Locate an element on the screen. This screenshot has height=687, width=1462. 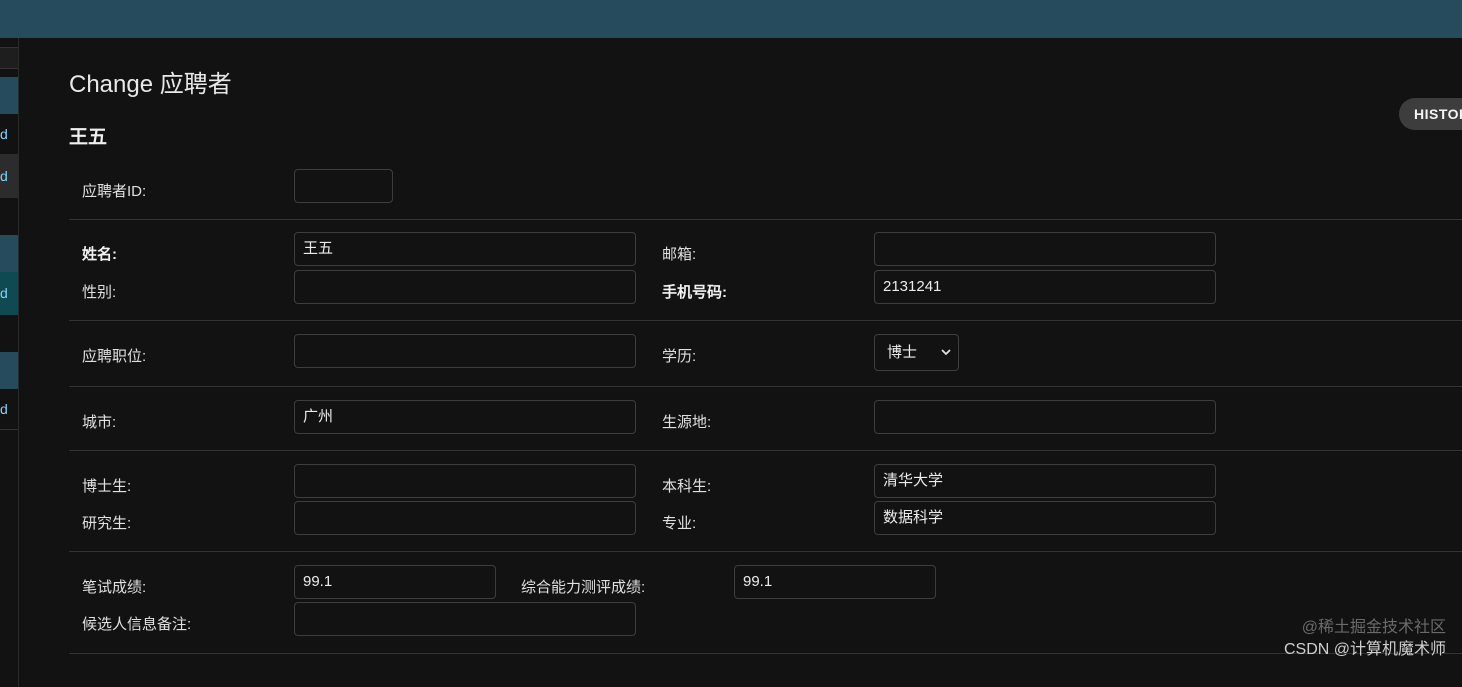
major-input: 数据科学 is located at coordinates (1045, 518).